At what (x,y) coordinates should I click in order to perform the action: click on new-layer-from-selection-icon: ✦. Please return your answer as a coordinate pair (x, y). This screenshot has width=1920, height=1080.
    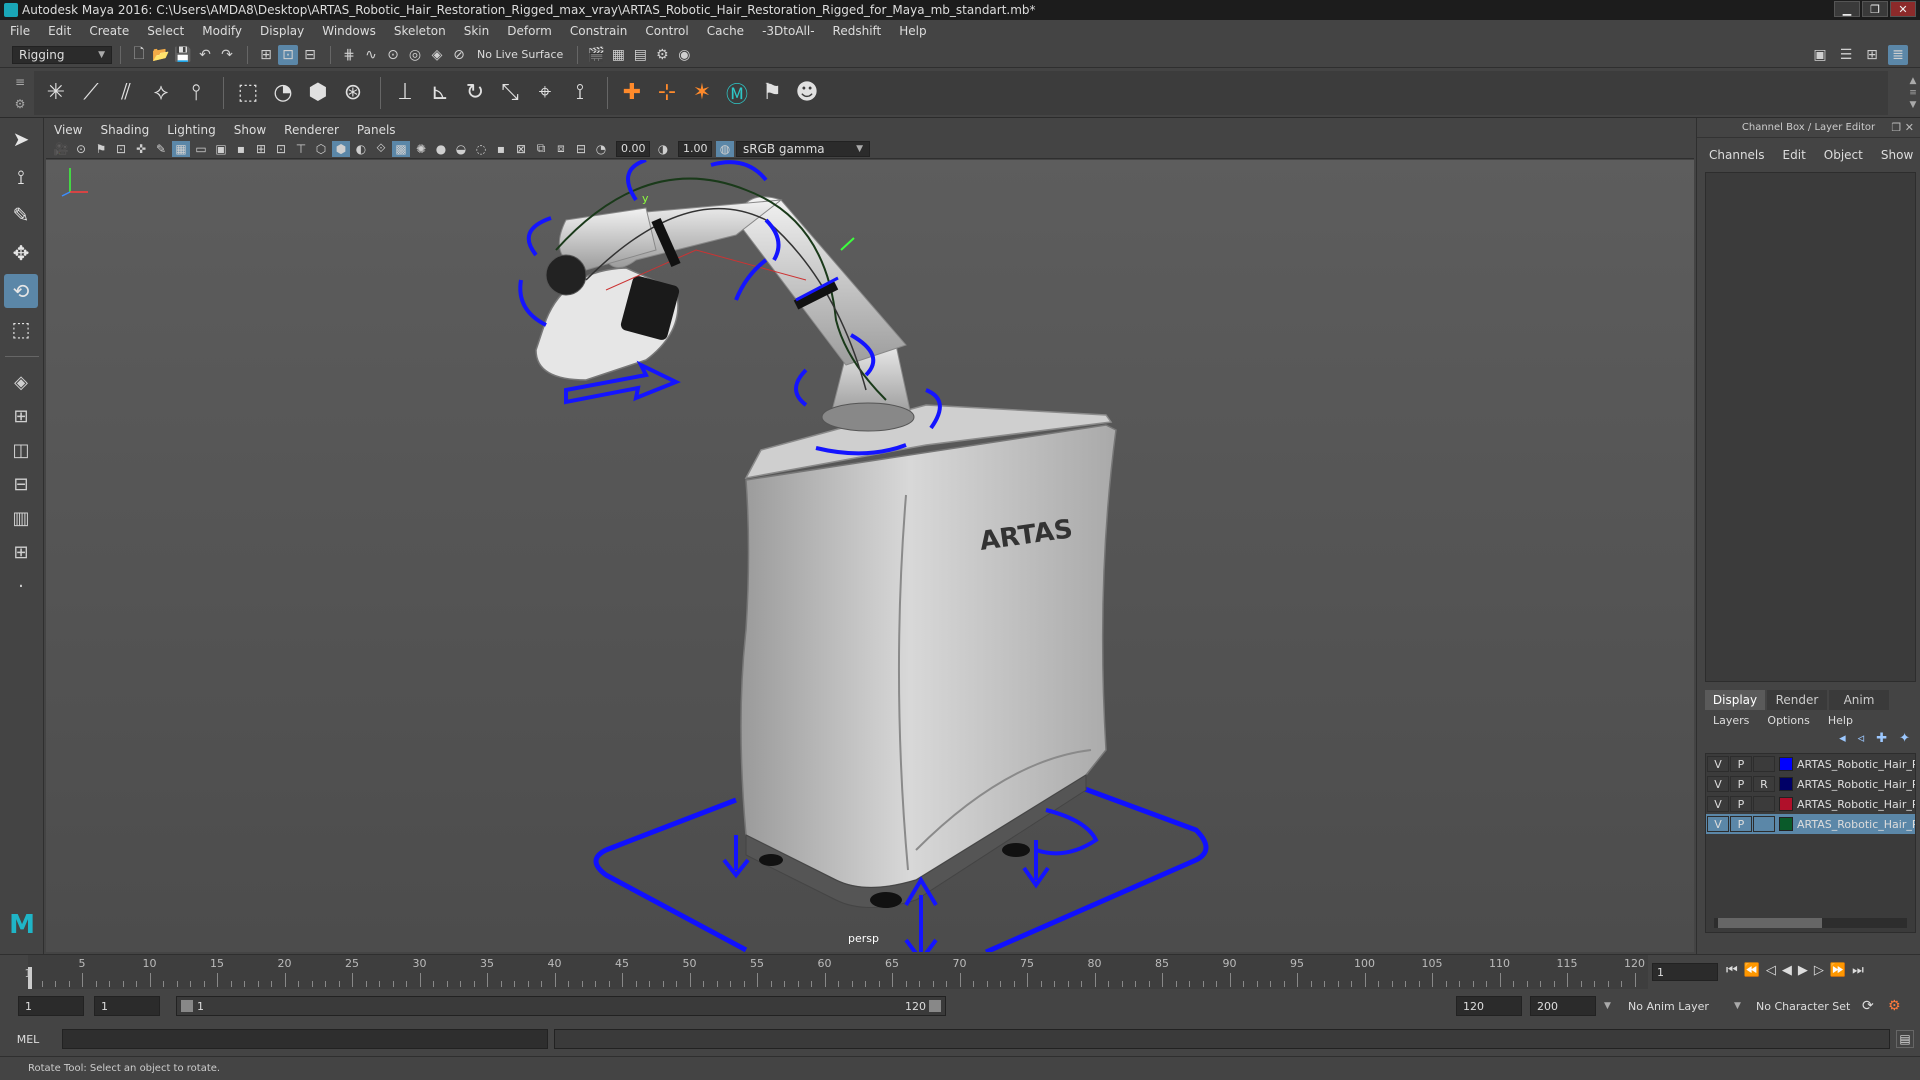
    Looking at the image, I should click on (1904, 738).